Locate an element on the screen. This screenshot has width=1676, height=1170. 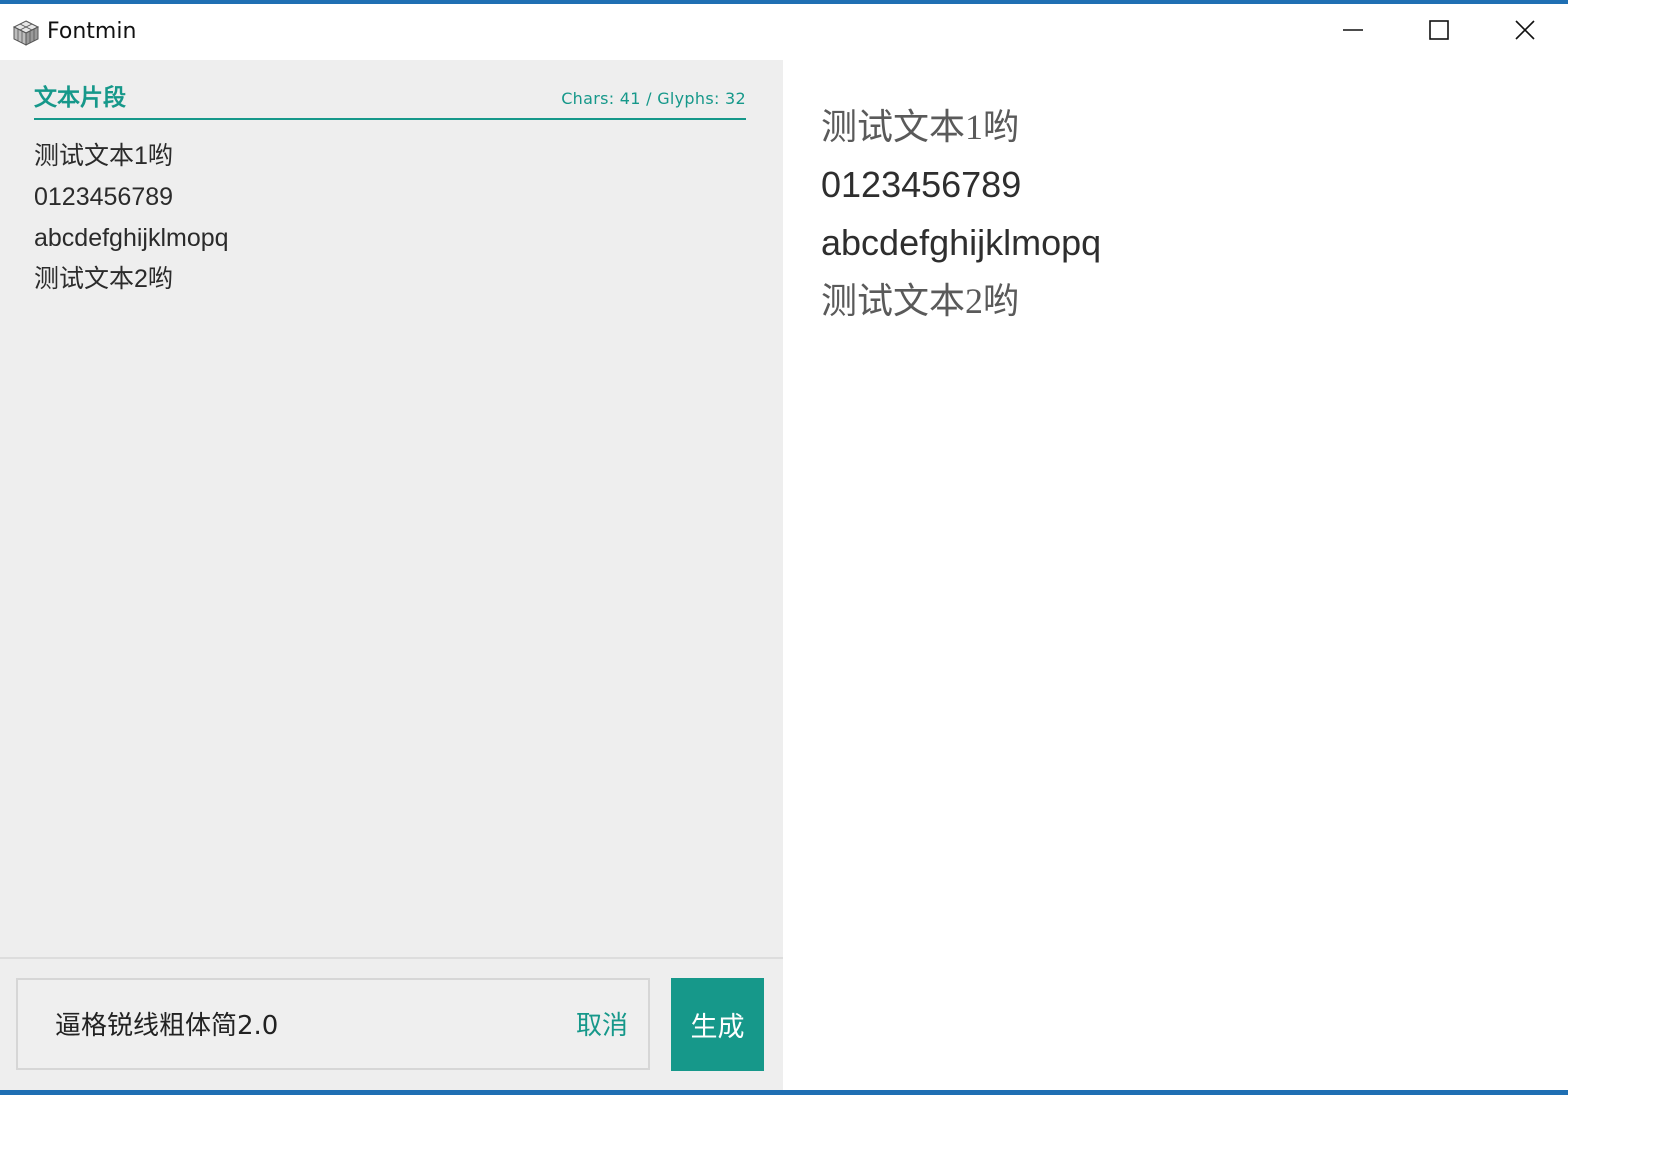
title-bar: Fontmin is located at coordinates (784, 32).